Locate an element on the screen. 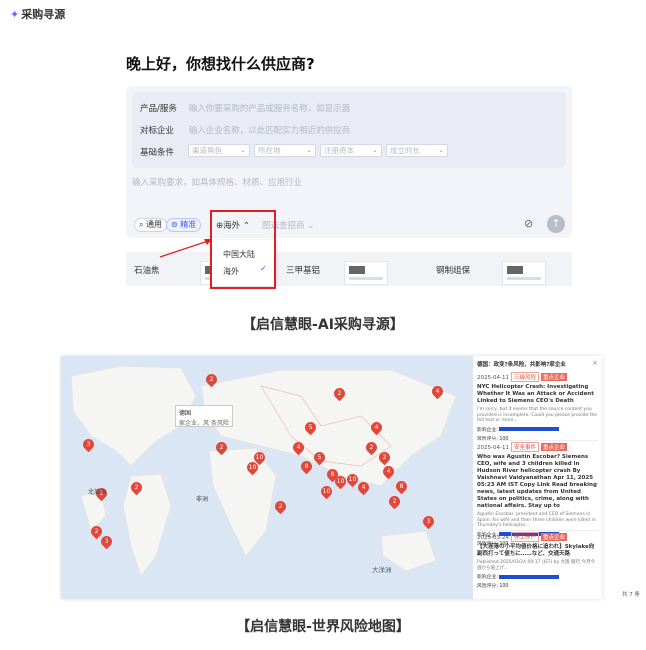 This screenshot has height=650, width=646. annotation-arrow is located at coordinates (185, 248).